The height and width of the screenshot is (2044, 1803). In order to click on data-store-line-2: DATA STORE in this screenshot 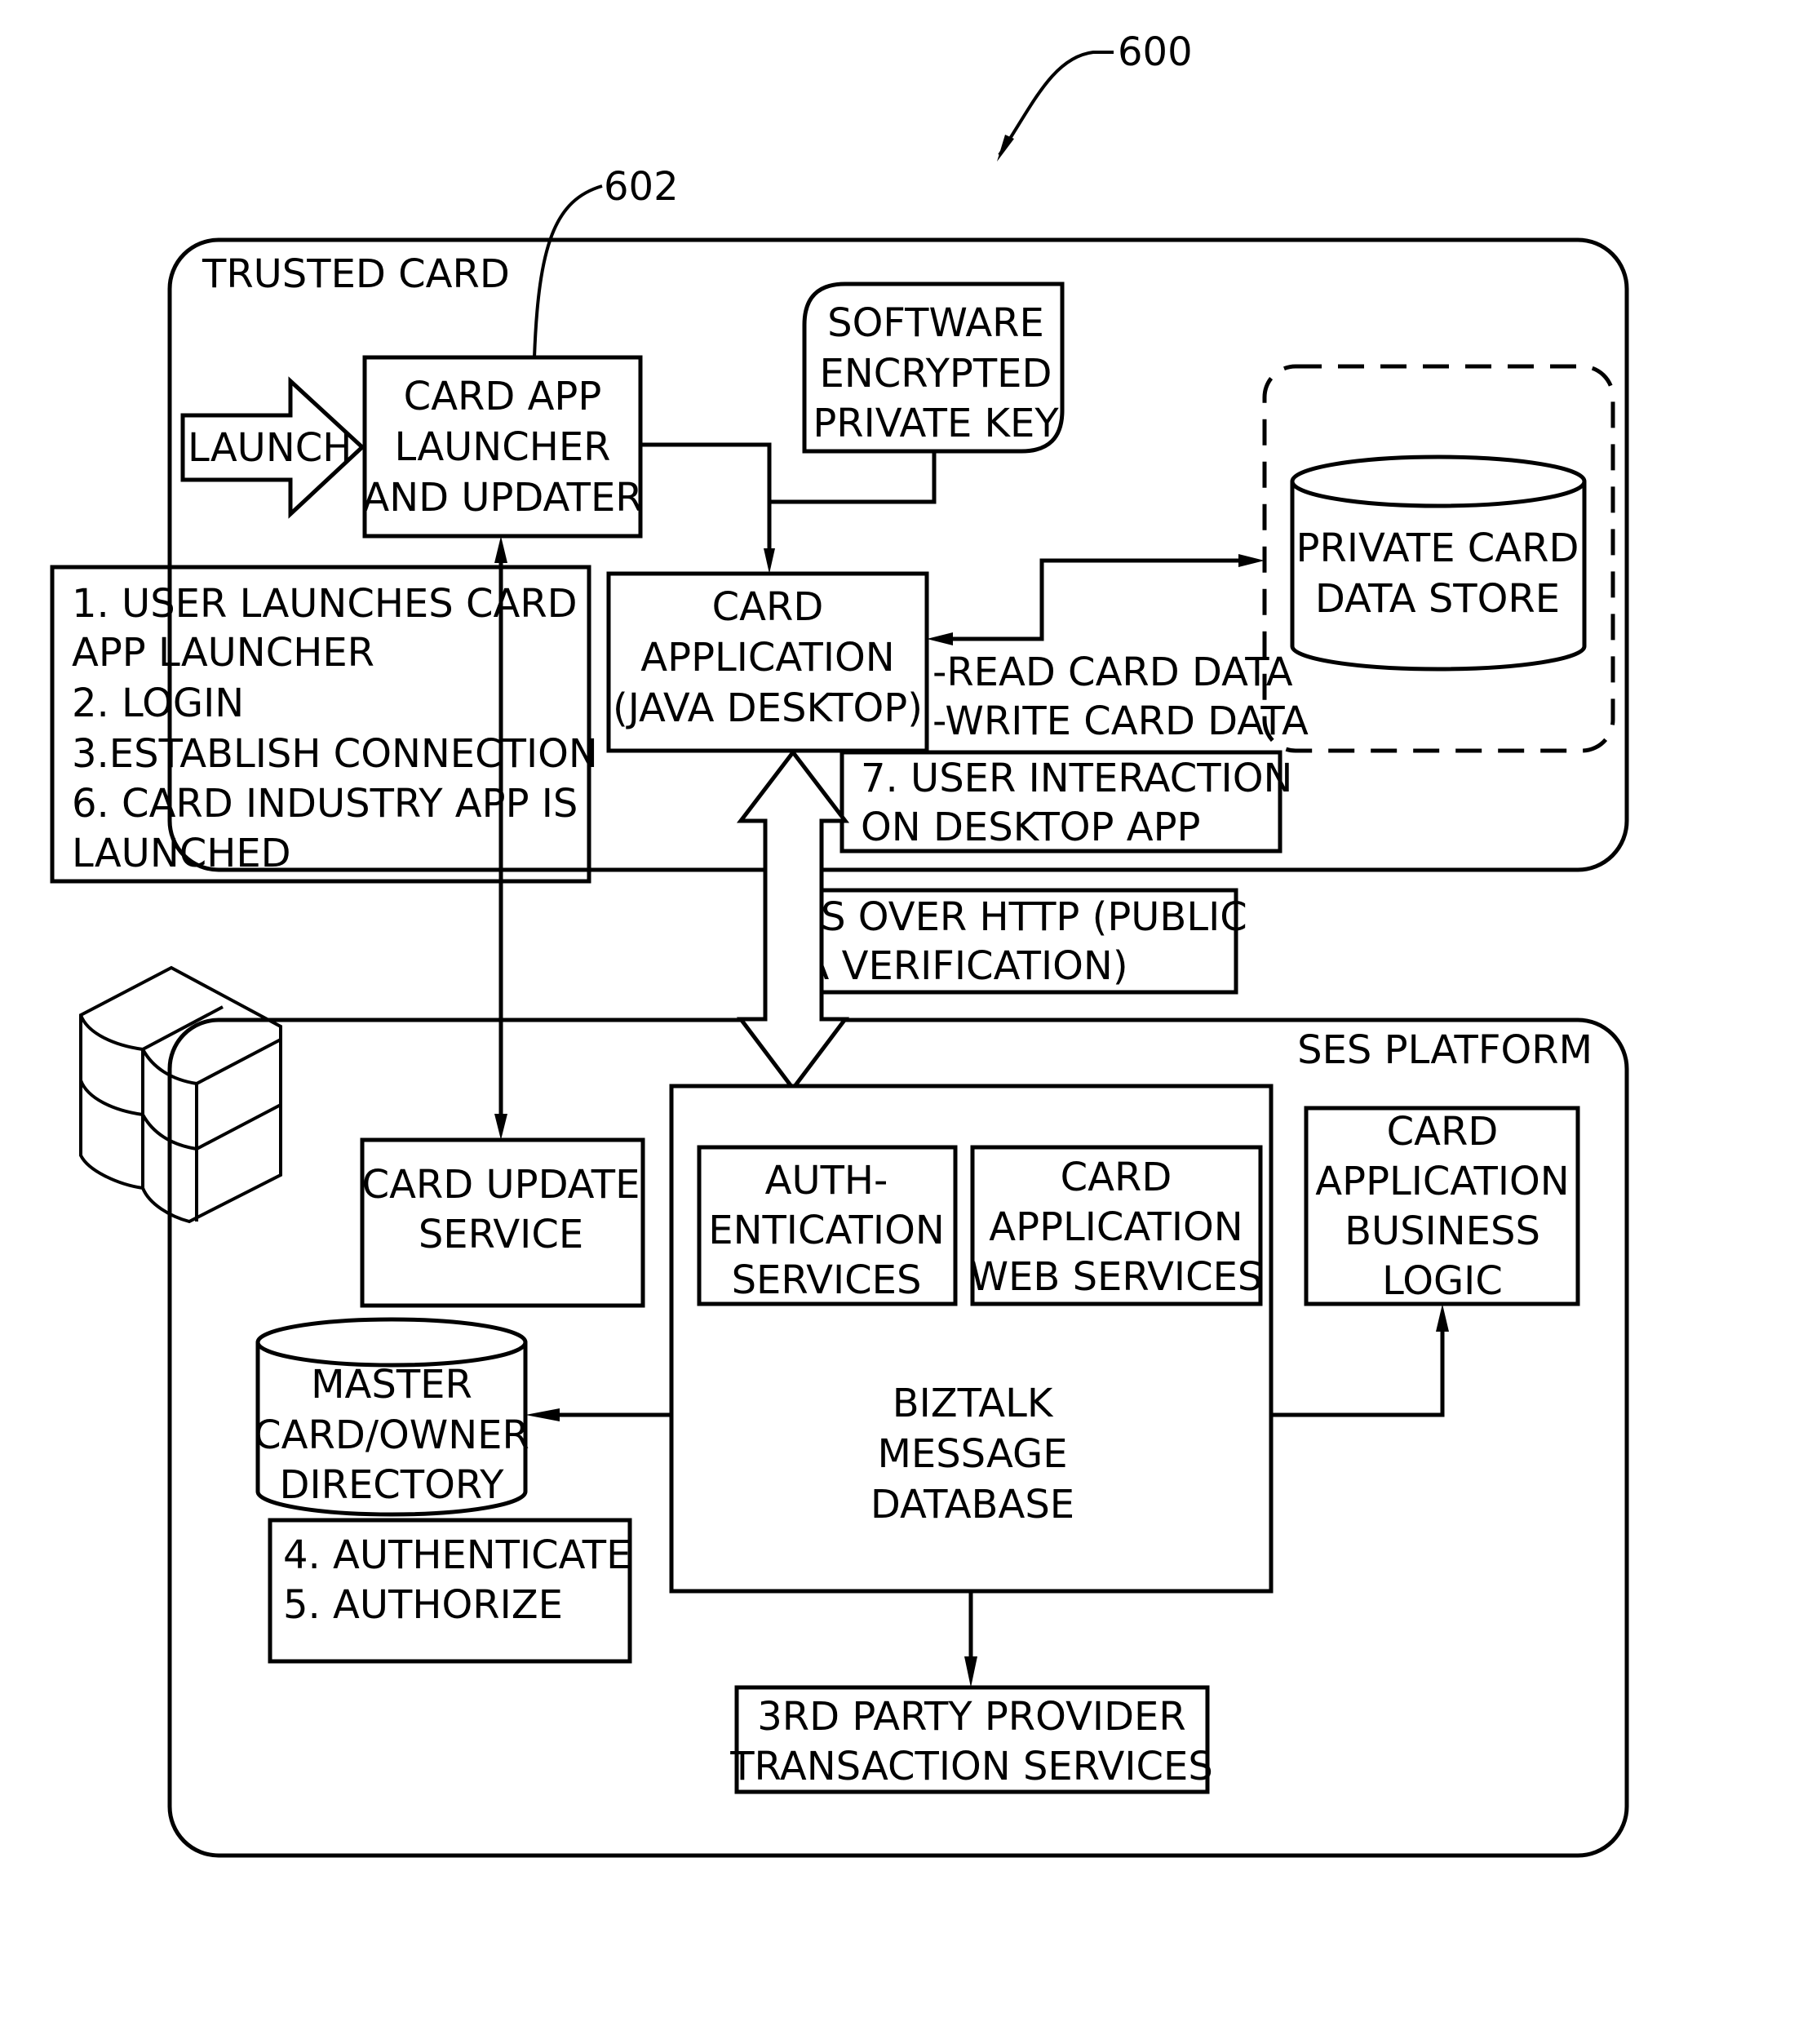, I will do `click(1437, 599)`.